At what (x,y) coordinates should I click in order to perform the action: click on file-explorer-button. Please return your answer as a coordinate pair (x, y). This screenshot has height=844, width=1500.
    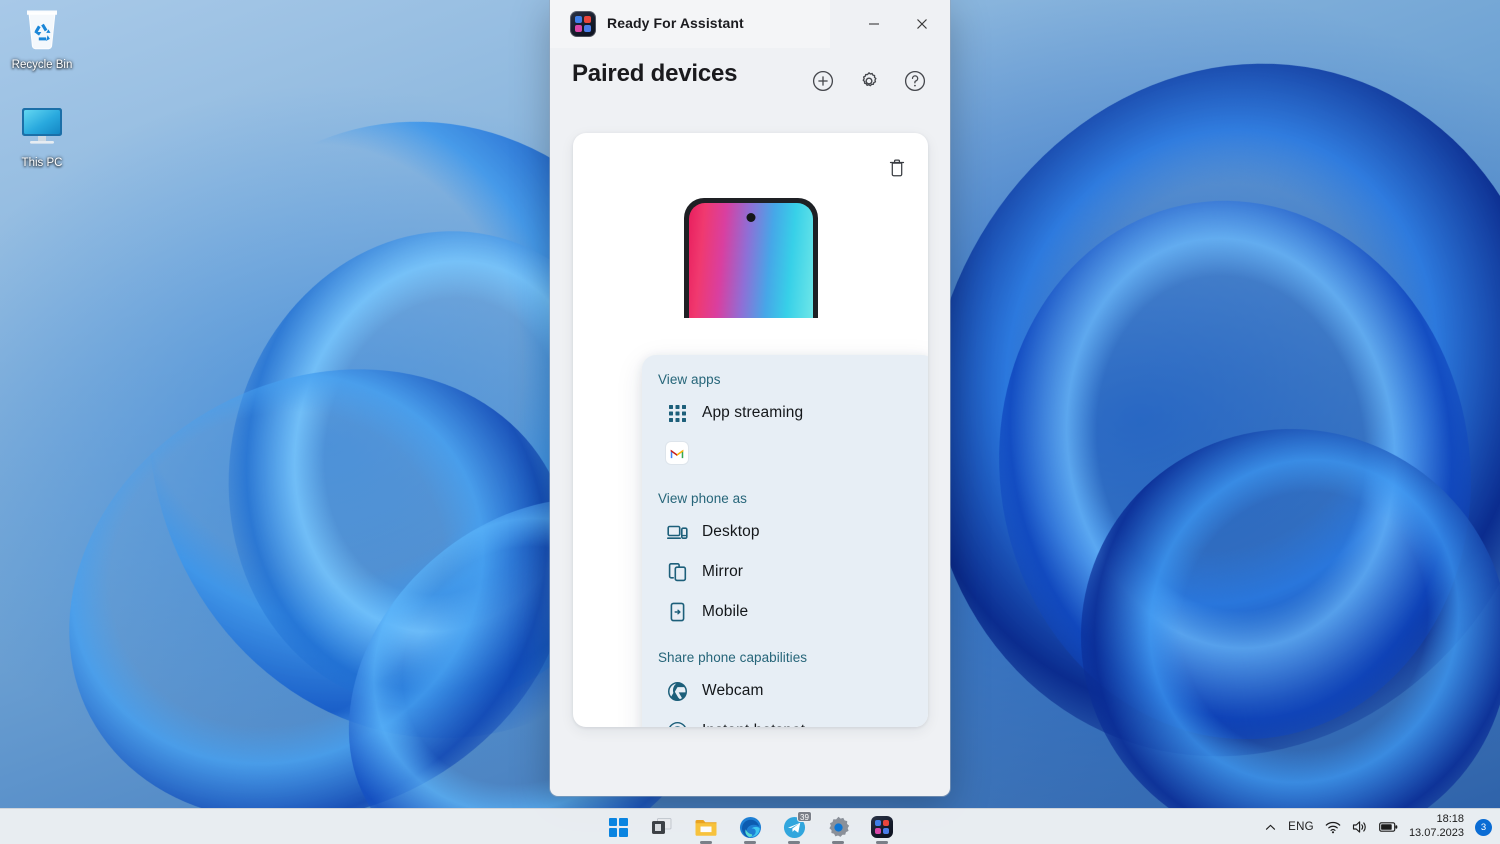
    Looking at the image, I should click on (706, 828).